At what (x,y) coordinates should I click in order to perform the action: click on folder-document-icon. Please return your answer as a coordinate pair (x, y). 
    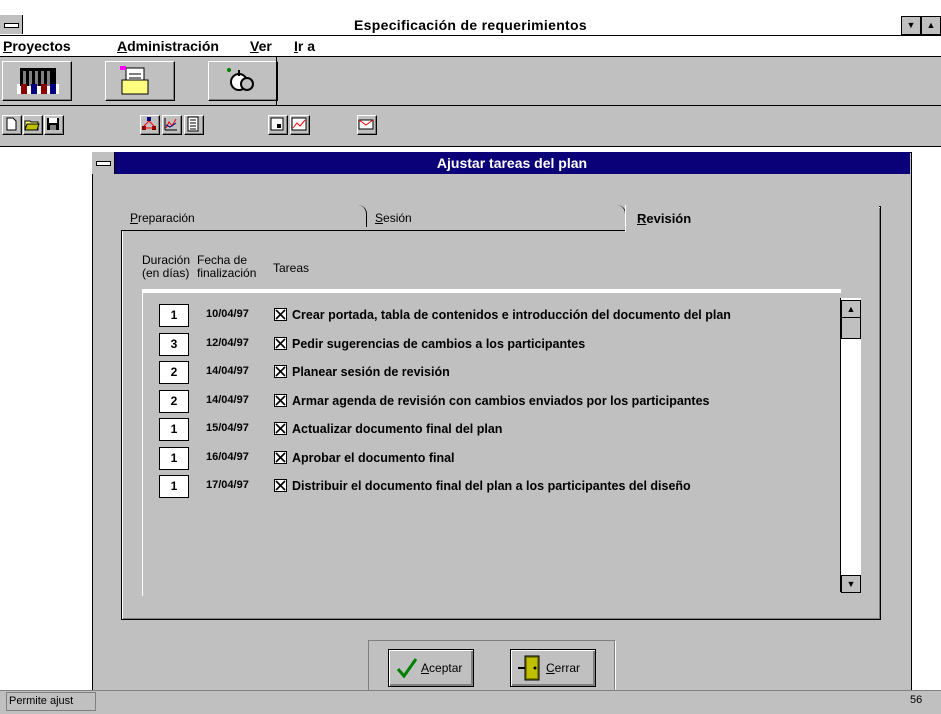
    Looking at the image, I should click on (134, 80).